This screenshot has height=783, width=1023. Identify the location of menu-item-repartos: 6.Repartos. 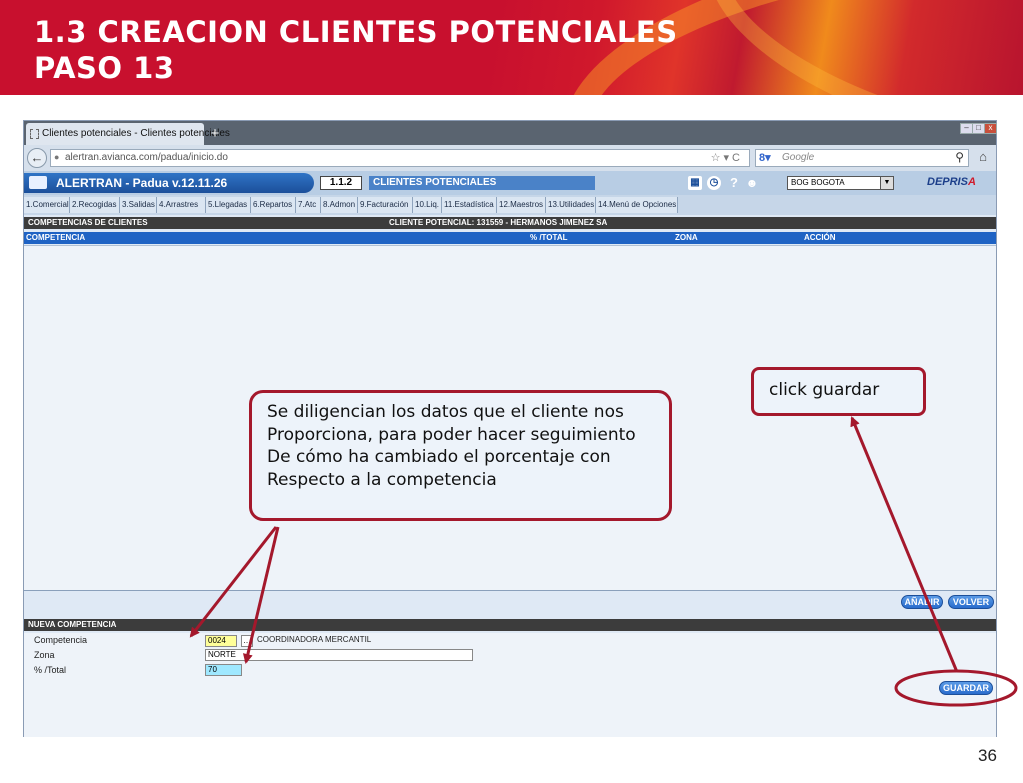
(273, 205).